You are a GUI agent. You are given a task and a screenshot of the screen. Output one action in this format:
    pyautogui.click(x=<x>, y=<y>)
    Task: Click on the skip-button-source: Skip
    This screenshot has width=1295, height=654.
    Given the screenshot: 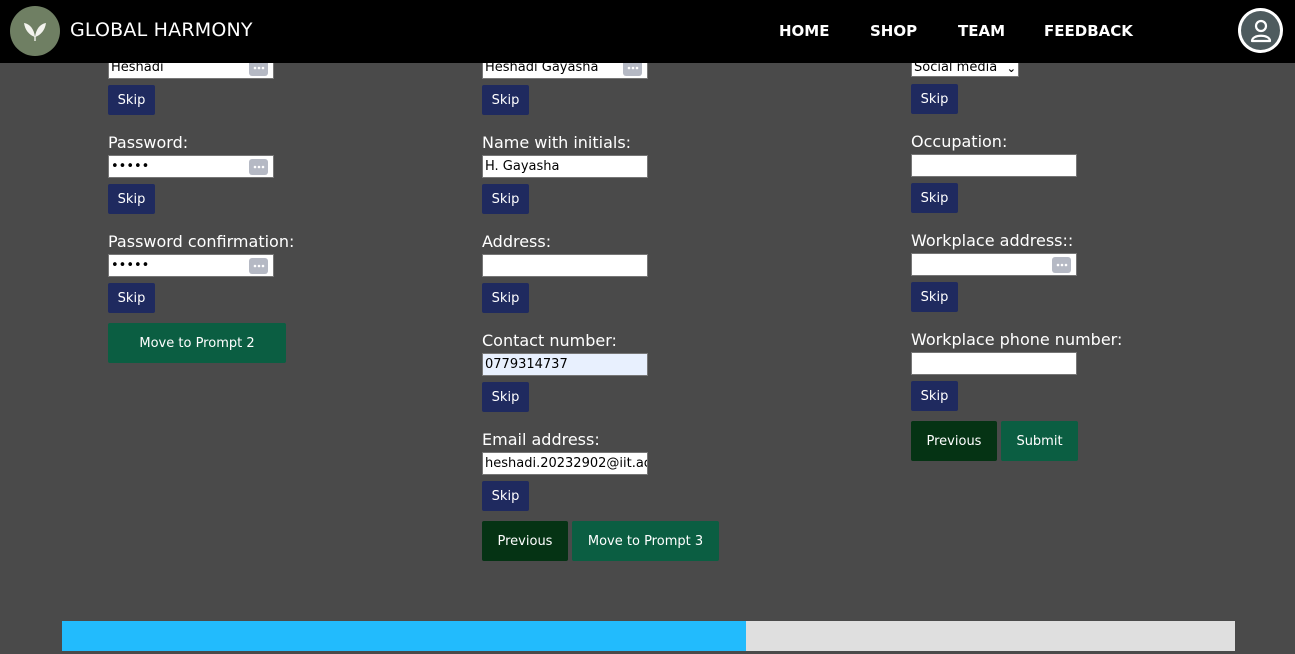 What is the action you would take?
    pyautogui.click(x=934, y=99)
    